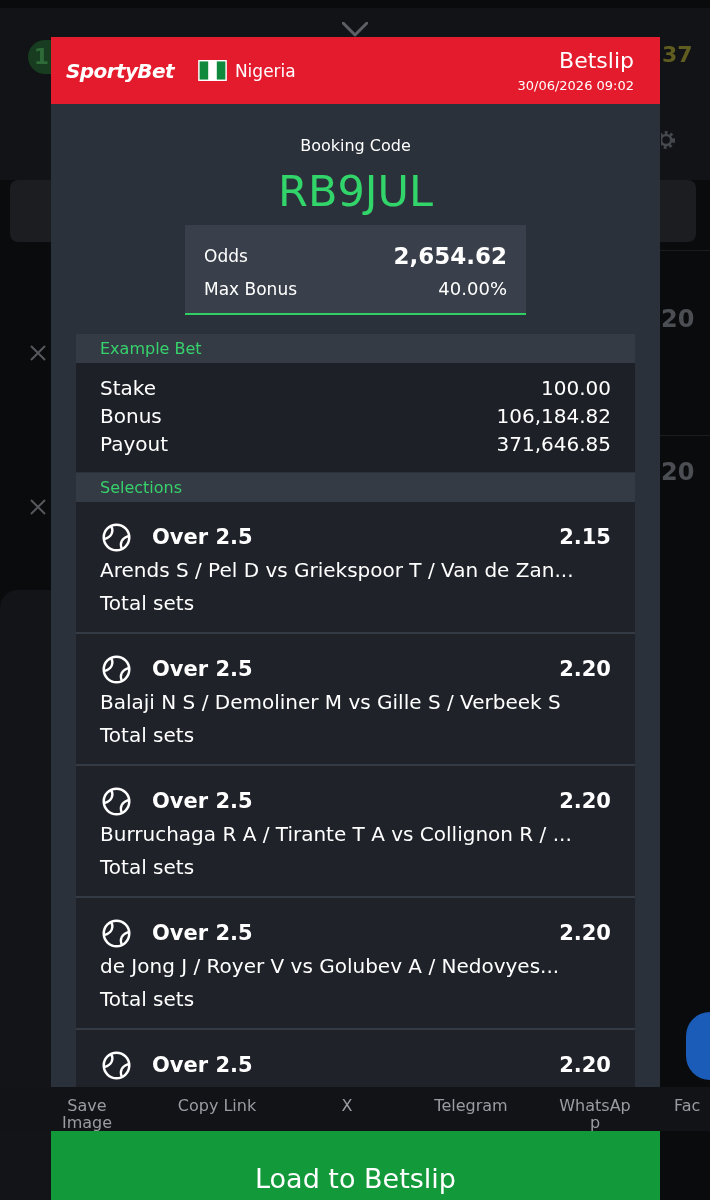  I want to click on booking-code: RB9JUL, so click(355, 191).